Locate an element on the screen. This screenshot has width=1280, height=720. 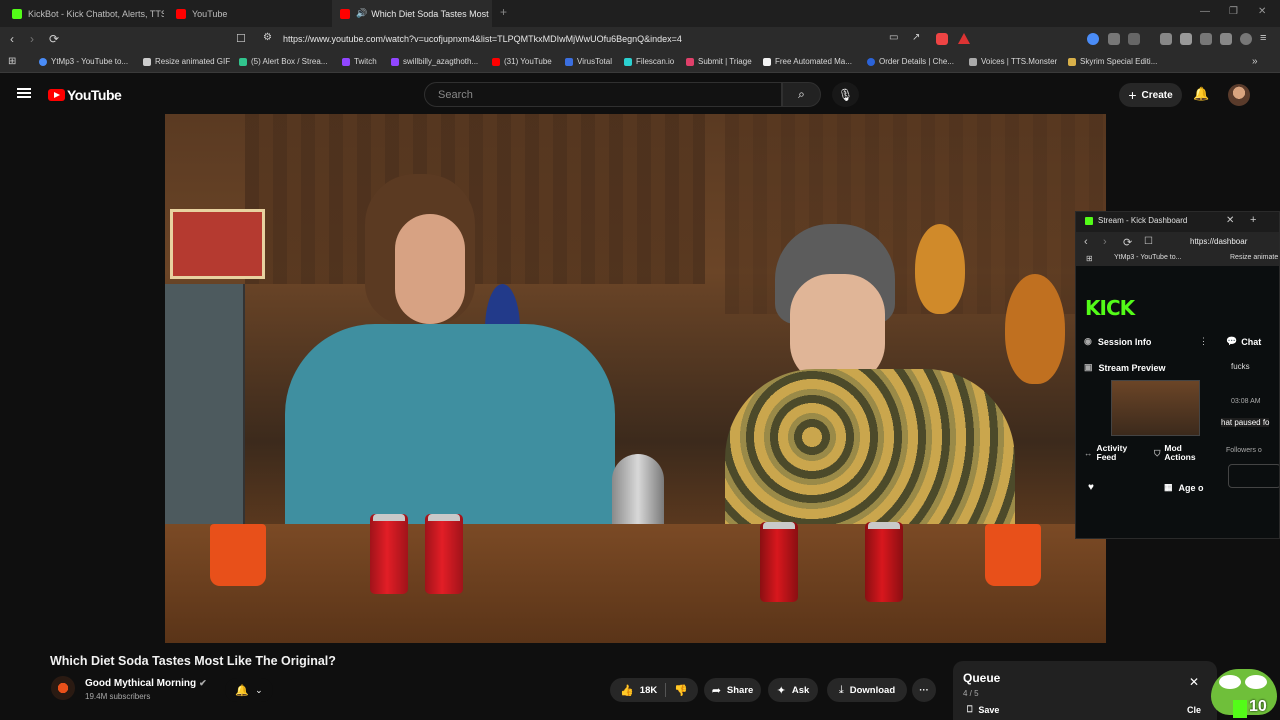
notifications-bell-icon: 🔔 is located at coordinates (1201, 94).